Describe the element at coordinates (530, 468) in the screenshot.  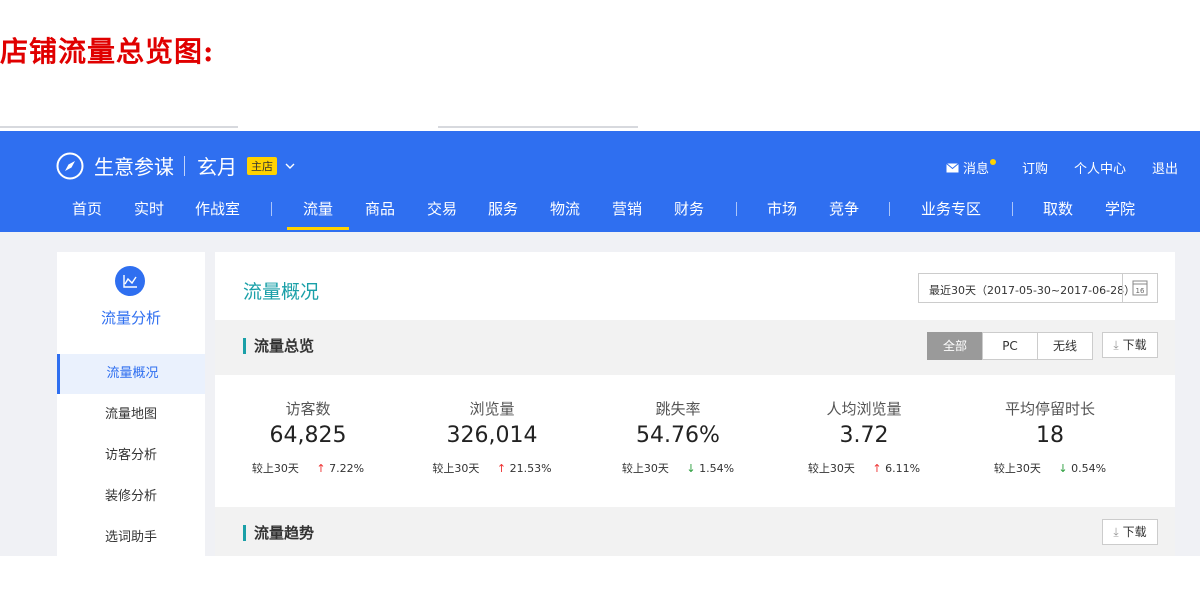
I see `compare-change: 21.53%` at that location.